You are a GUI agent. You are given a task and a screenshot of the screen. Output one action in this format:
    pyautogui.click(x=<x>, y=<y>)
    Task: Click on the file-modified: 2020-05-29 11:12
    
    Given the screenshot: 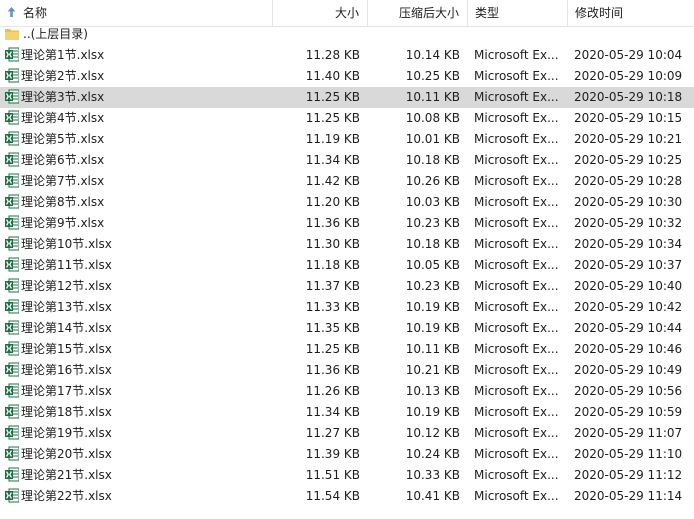 What is the action you would take?
    pyautogui.click(x=628, y=475)
    